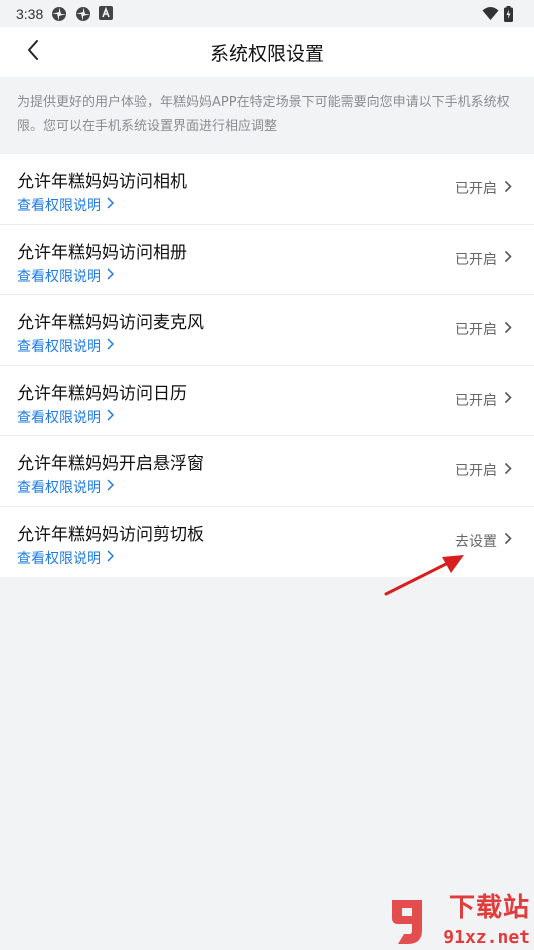 The height and width of the screenshot is (950, 534). I want to click on permission-row-microphone: 允许年糕妈妈访问麦克风 查看权限说明 已开启, so click(267, 330).